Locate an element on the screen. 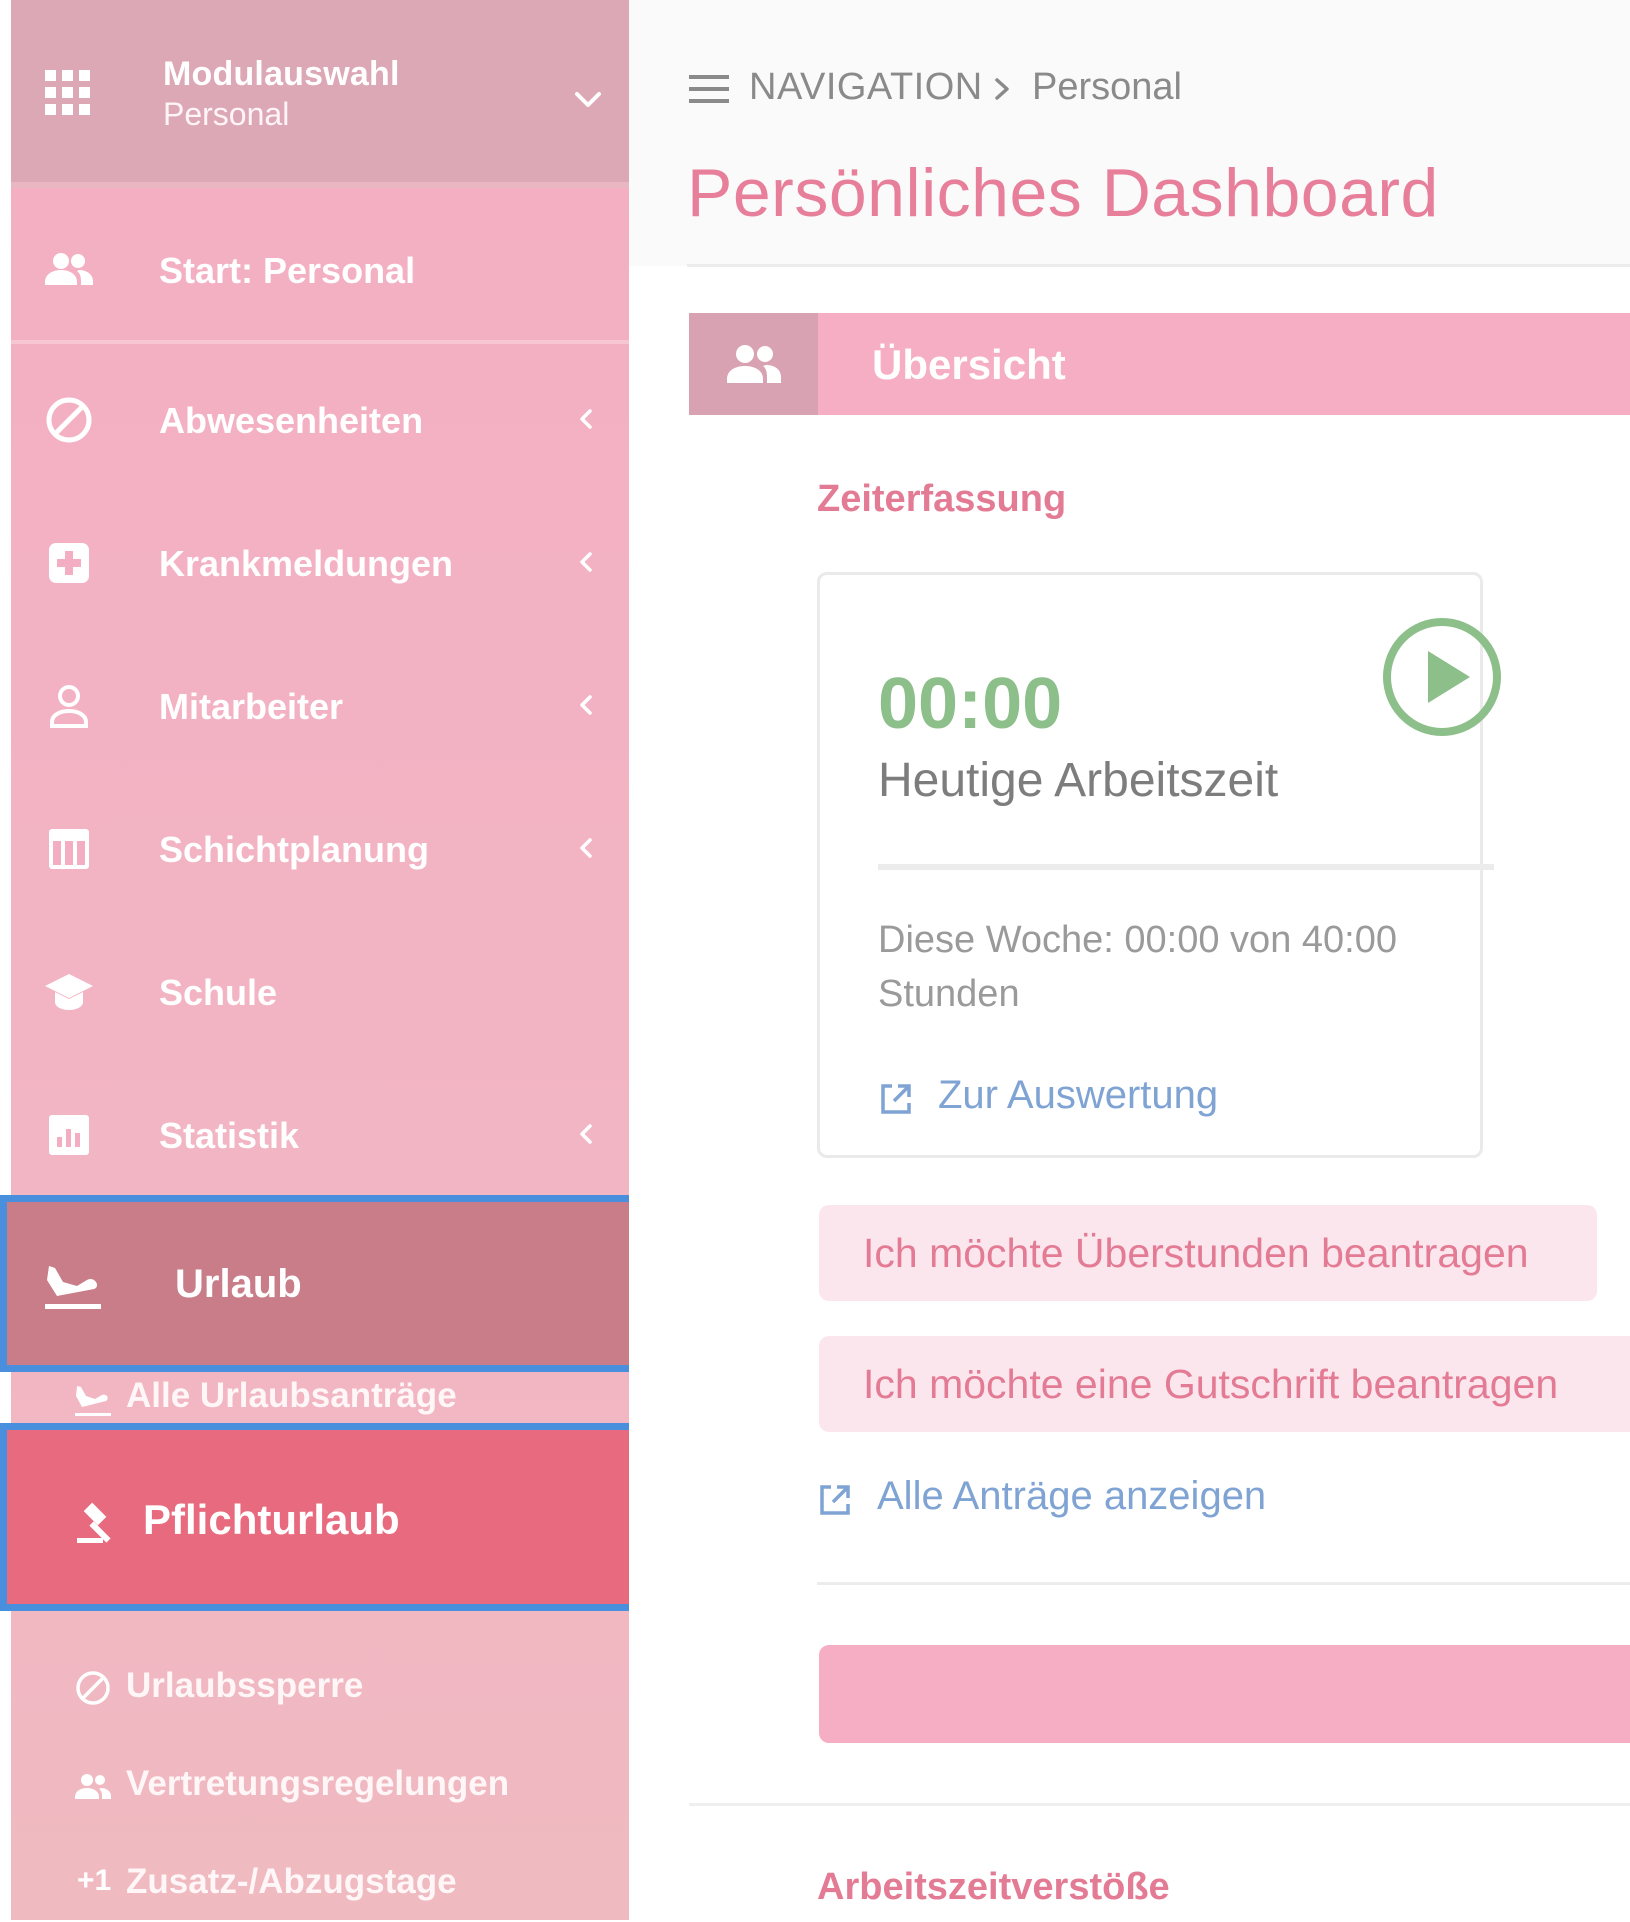 The height and width of the screenshot is (1922, 1630). sidebar-item-label: Start: Personal is located at coordinates (287, 270).